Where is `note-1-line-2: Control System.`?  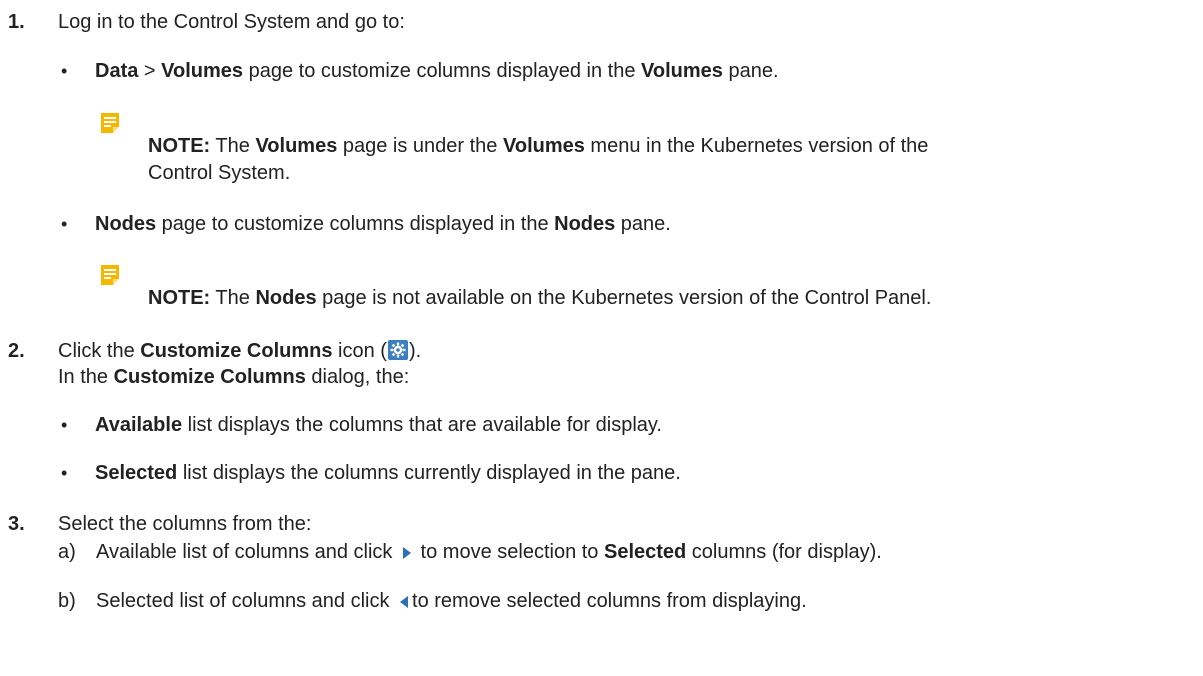 note-1-line-2: Control System. is located at coordinates (219, 173).